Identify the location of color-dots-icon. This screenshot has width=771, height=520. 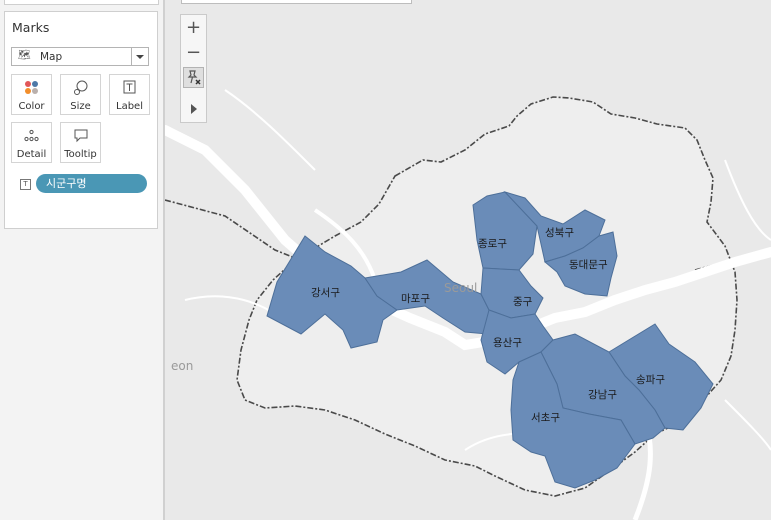
(31, 87).